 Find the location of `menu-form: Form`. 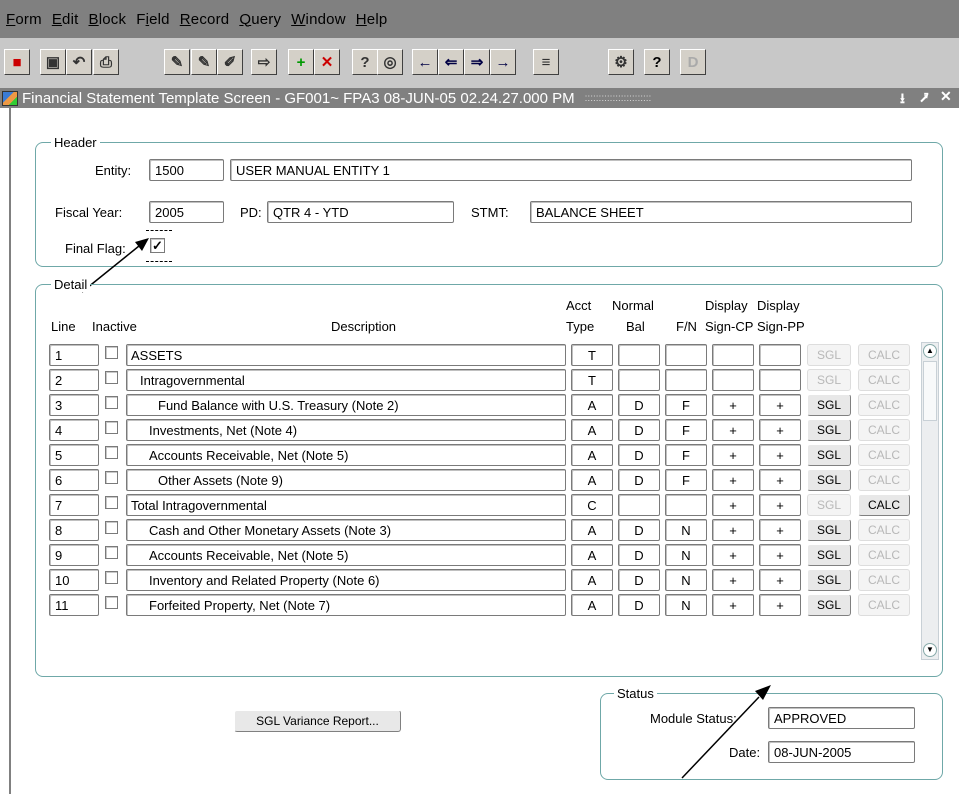

menu-form: Form is located at coordinates (24, 19).